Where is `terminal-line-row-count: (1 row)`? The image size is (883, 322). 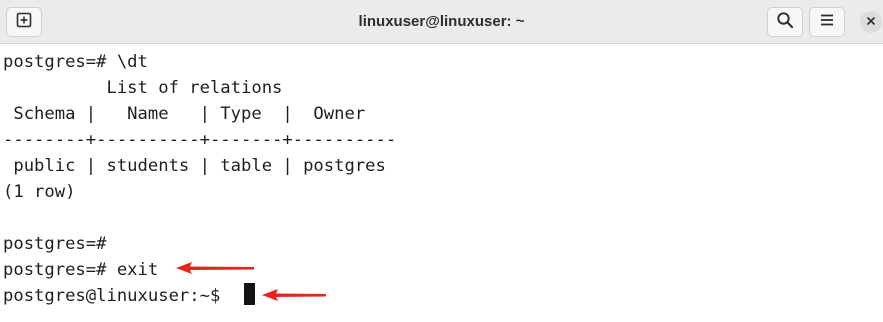
terminal-line-row-count: (1 row) is located at coordinates (39, 192).